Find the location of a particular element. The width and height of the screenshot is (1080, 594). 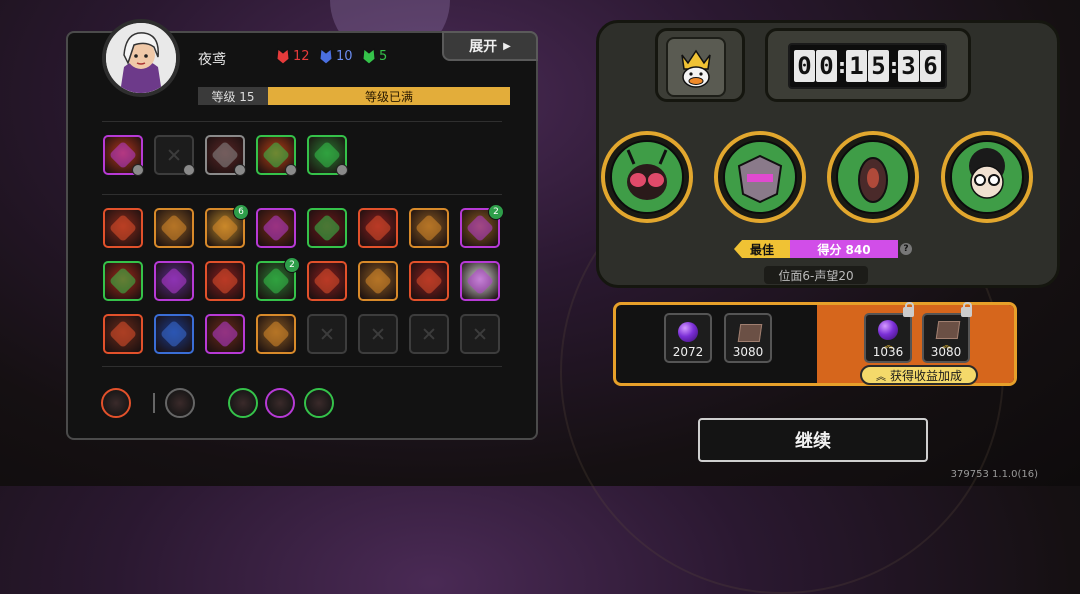

hooded-figure-icon: 2 is located at coordinates (278, 279).